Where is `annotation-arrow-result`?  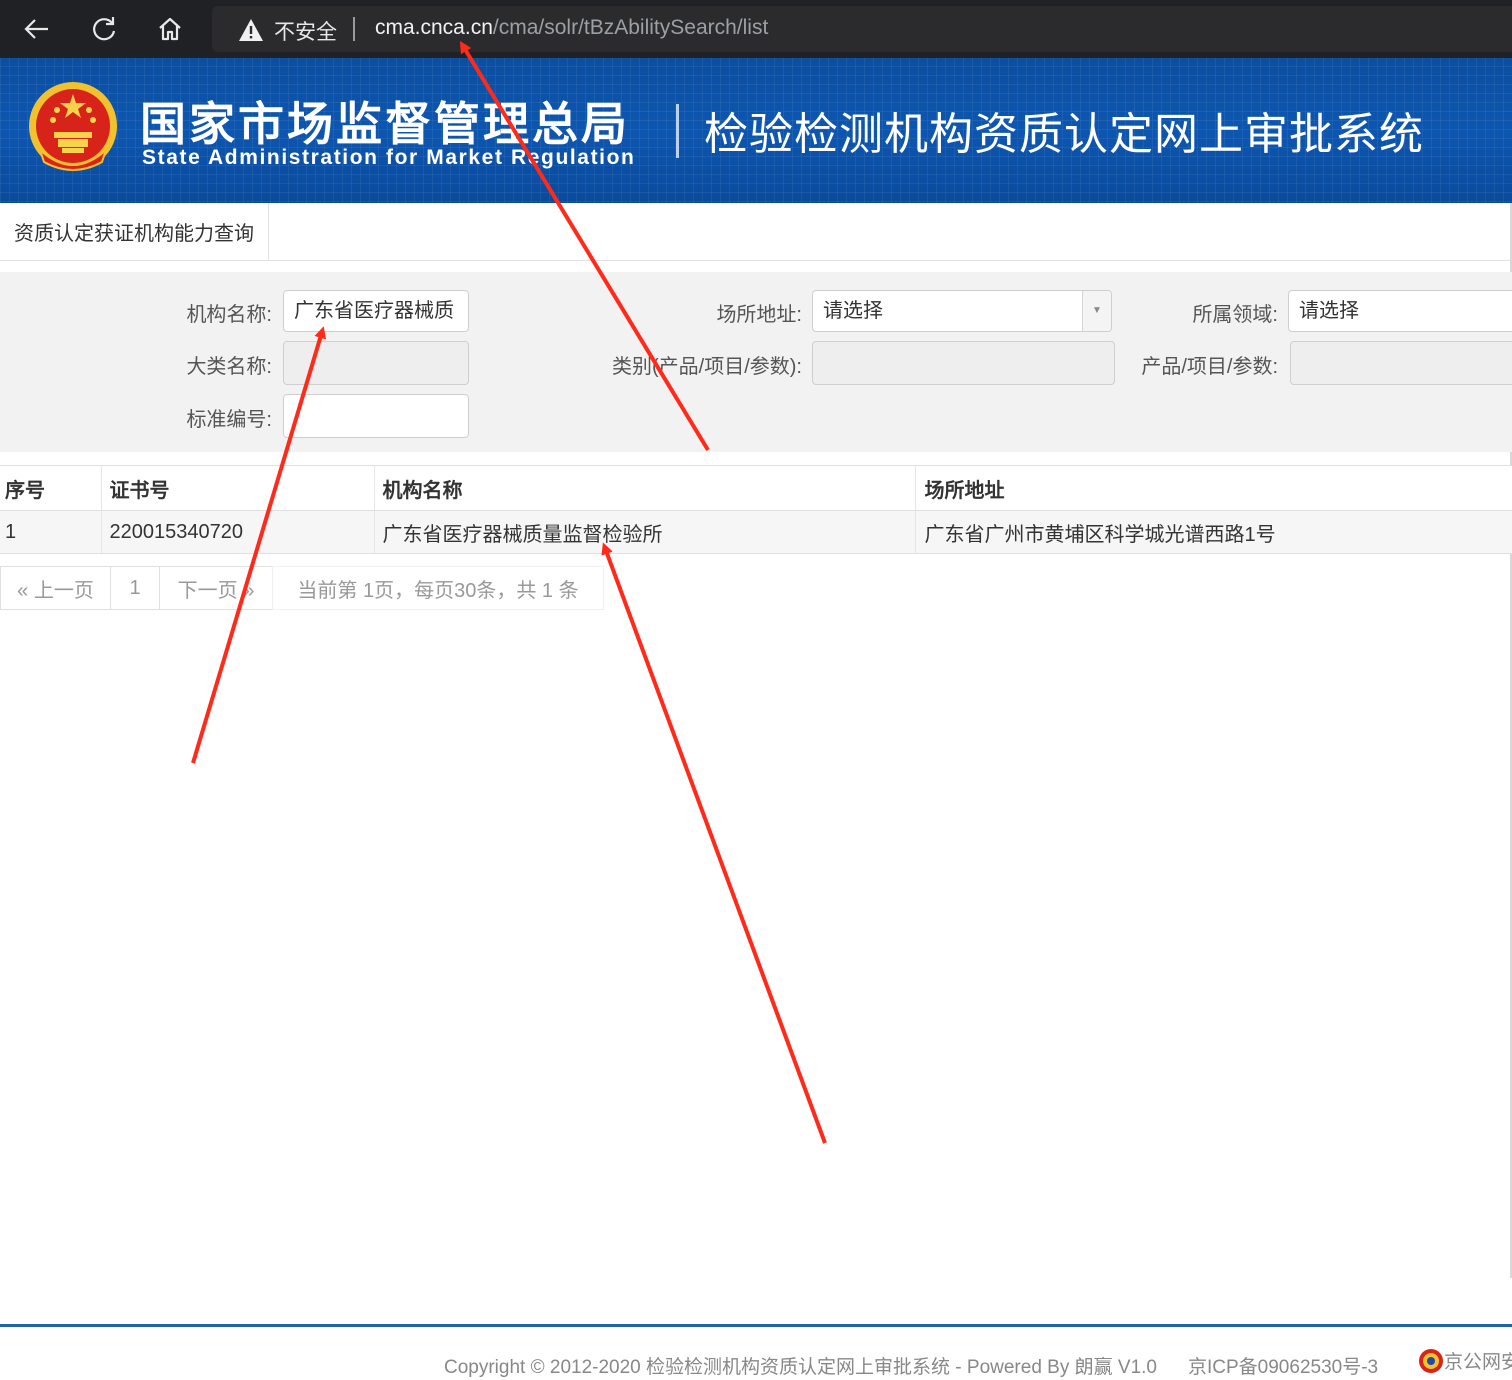
annotation-arrow-result is located at coordinates (714, 843).